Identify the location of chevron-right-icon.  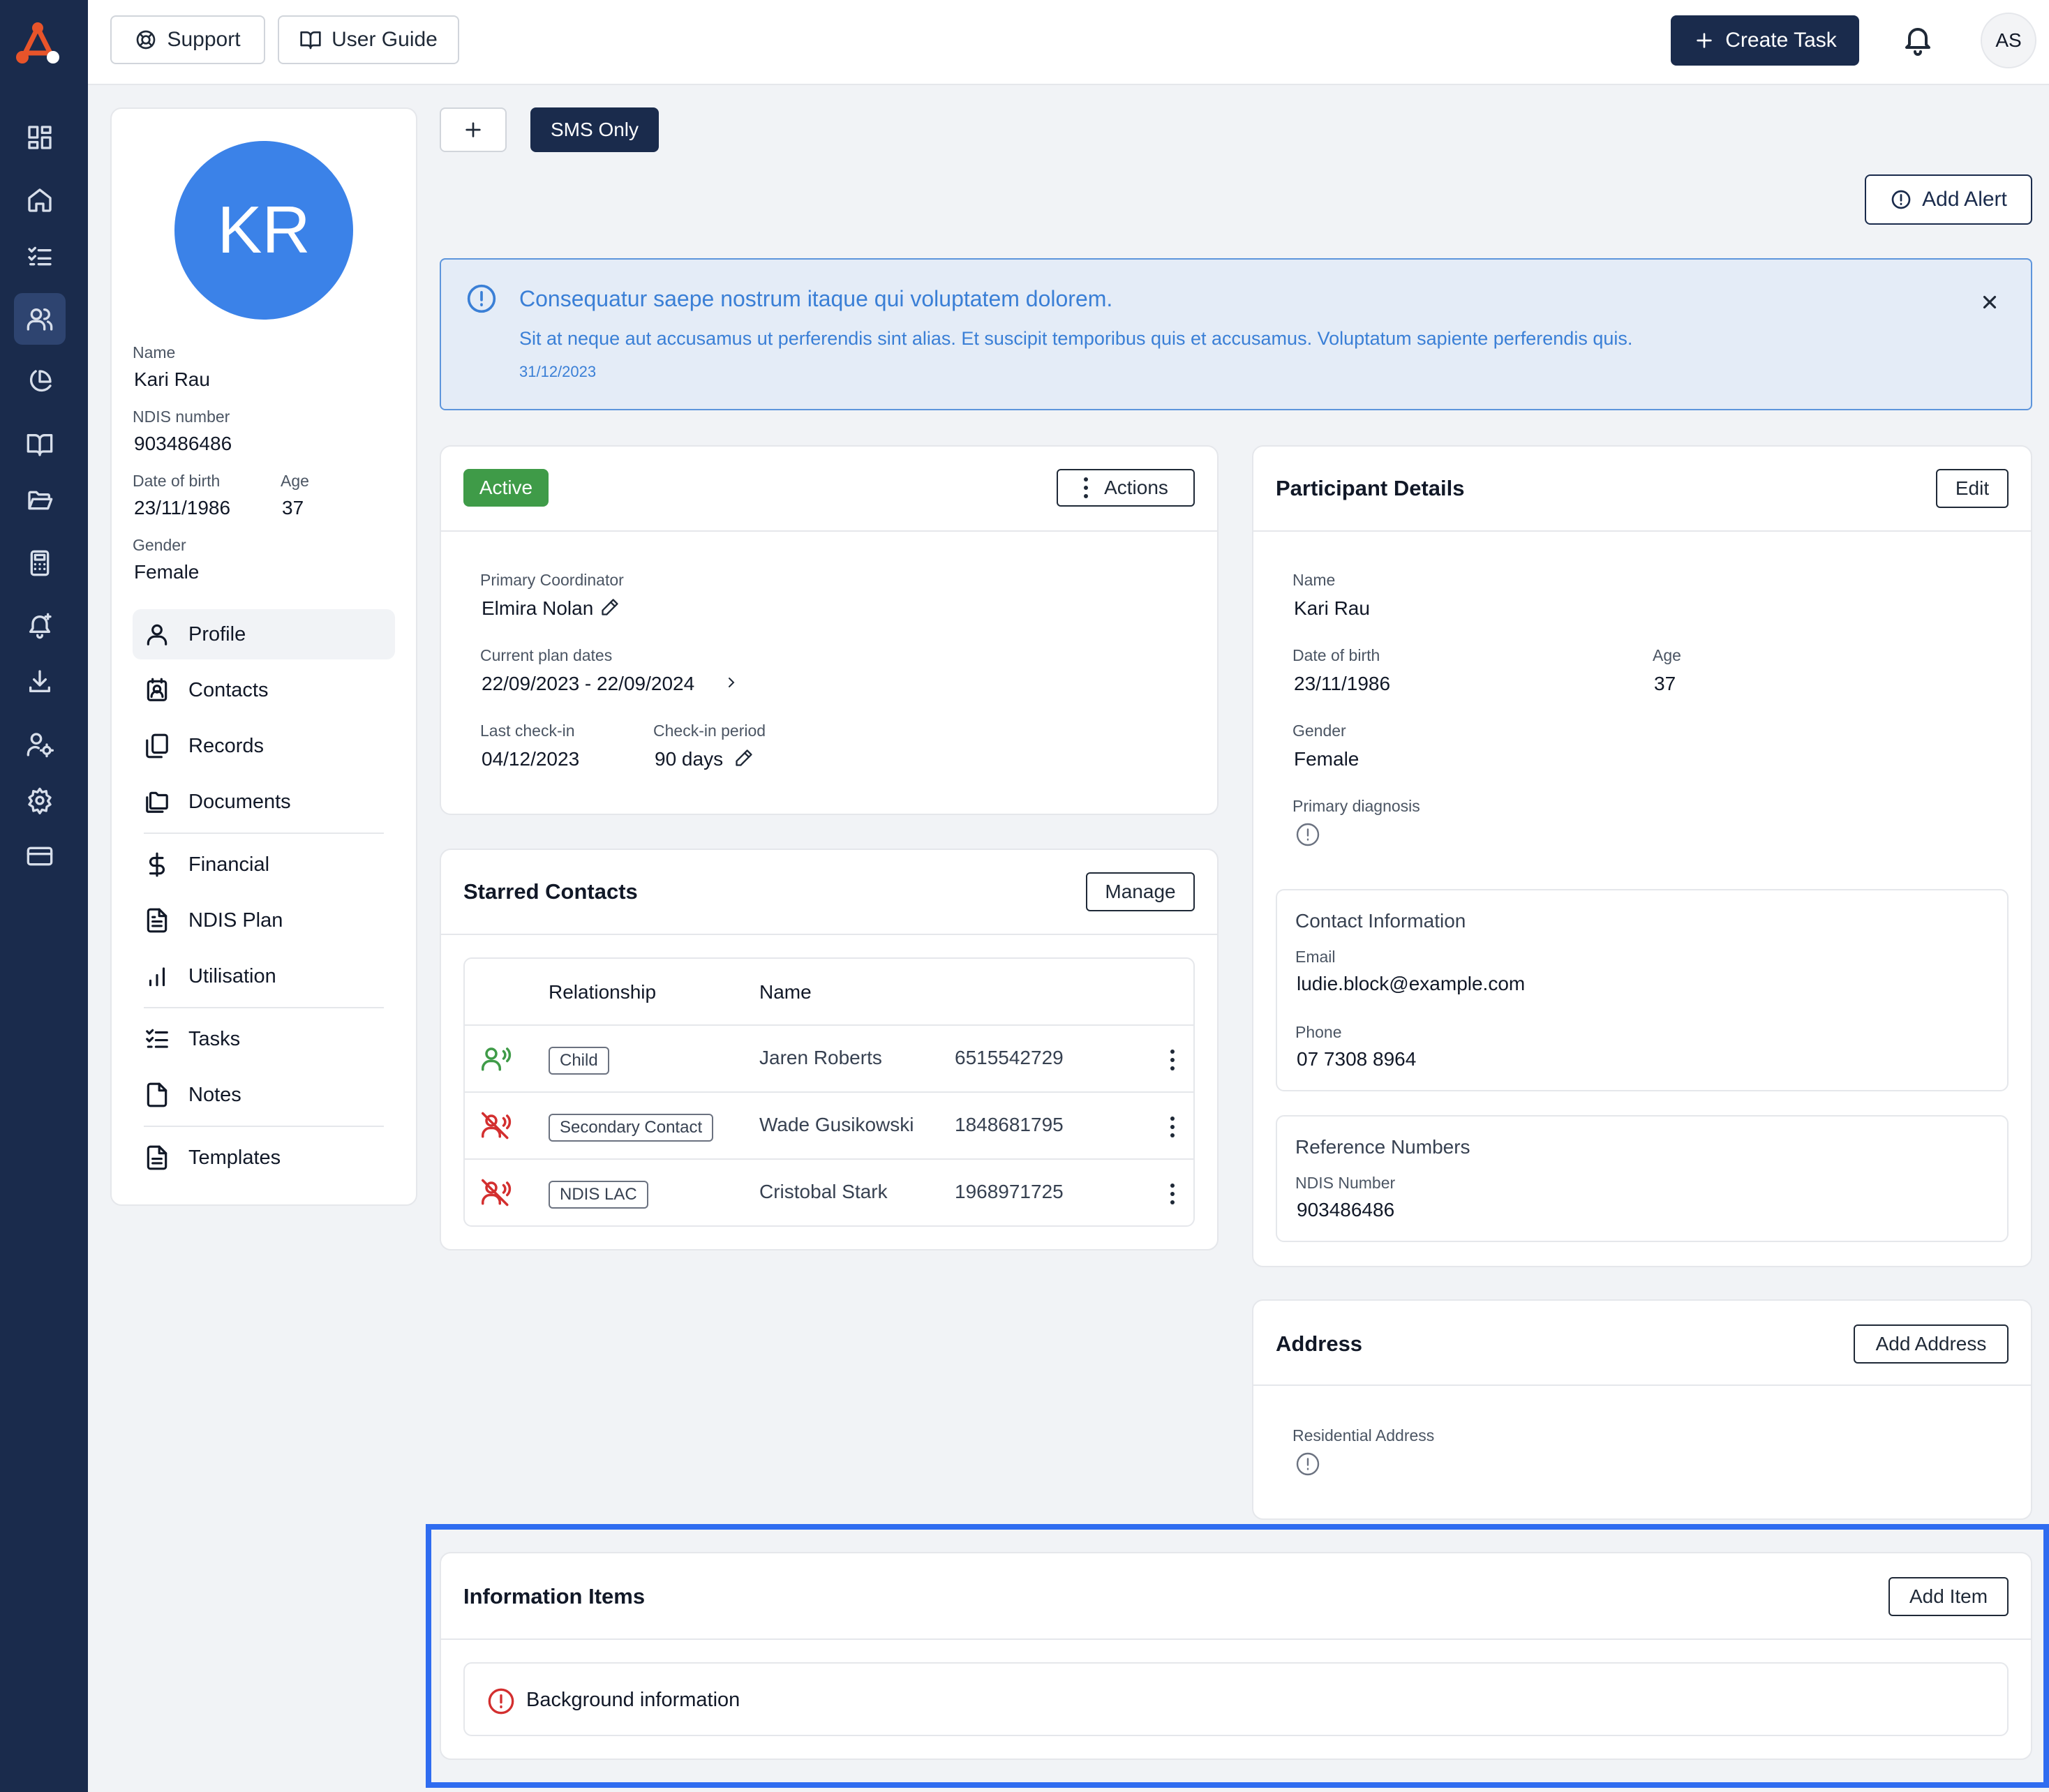
(731, 682).